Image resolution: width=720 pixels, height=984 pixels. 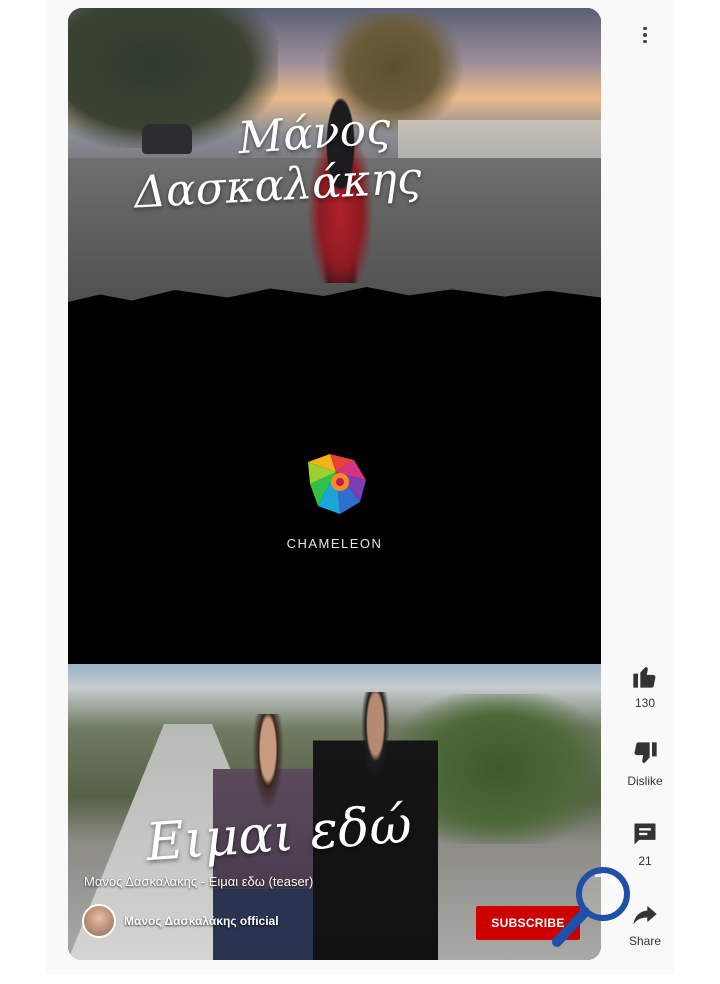 What do you see at coordinates (645, 781) in the screenshot?
I see `dislike-label: Dislike` at bounding box center [645, 781].